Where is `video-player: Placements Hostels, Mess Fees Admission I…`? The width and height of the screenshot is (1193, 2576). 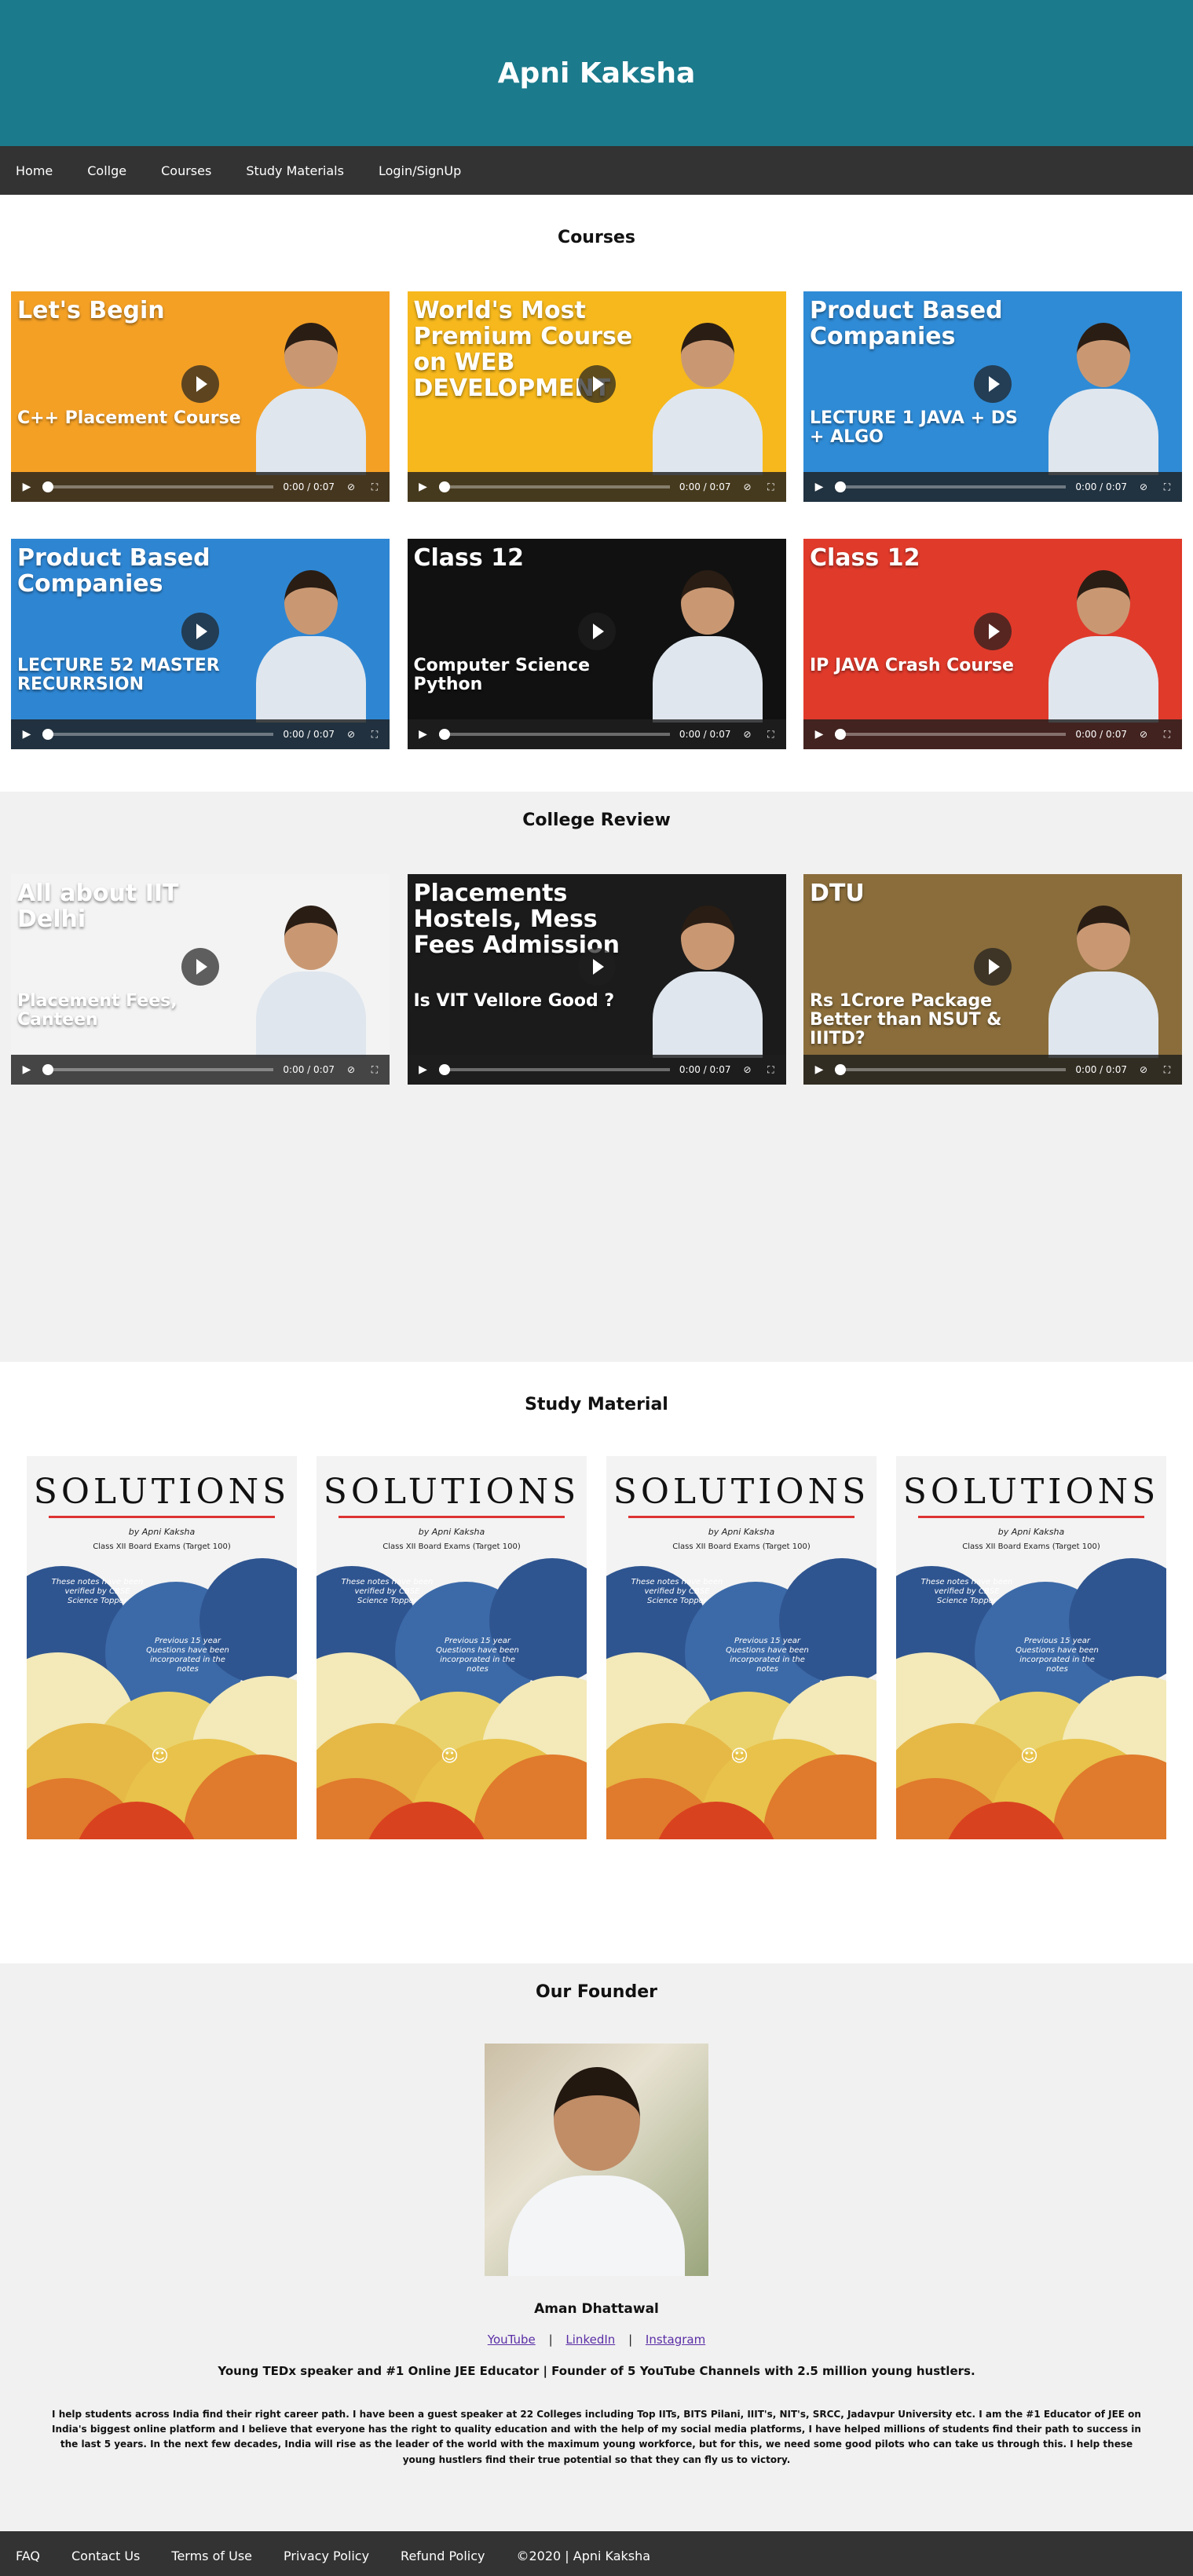 video-player: Placements Hostels, Mess Fees Admission I… is located at coordinates (596, 979).